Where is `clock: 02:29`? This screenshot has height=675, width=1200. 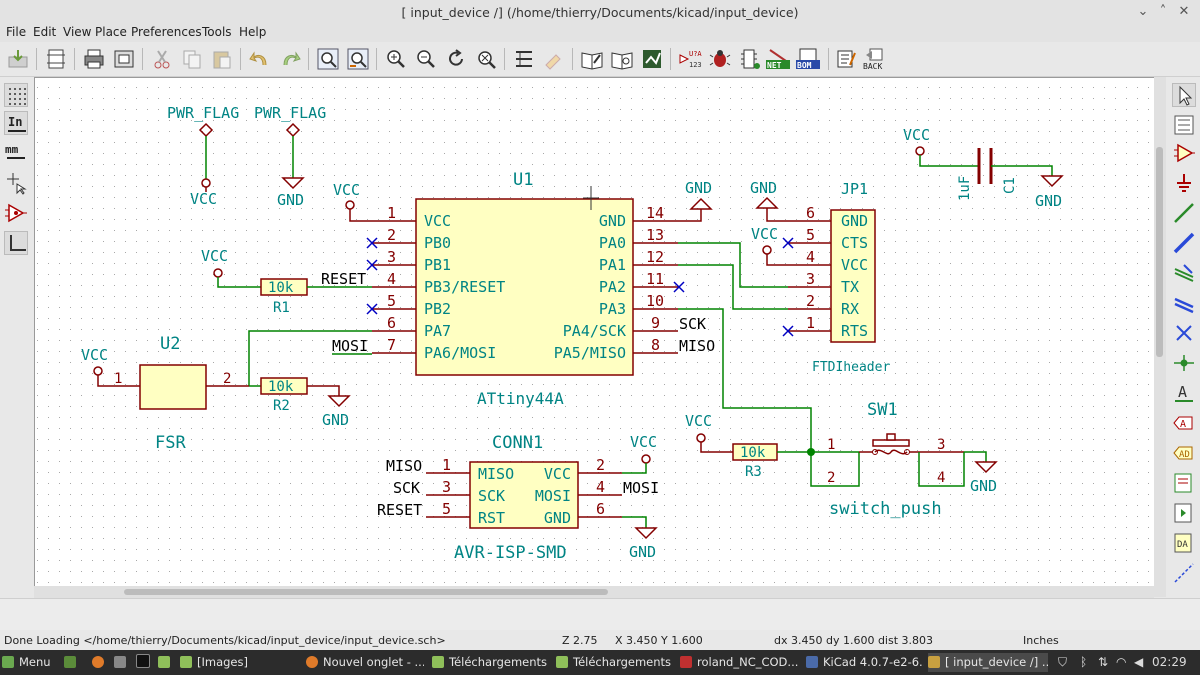
clock: 02:29 is located at coordinates (1169, 662).